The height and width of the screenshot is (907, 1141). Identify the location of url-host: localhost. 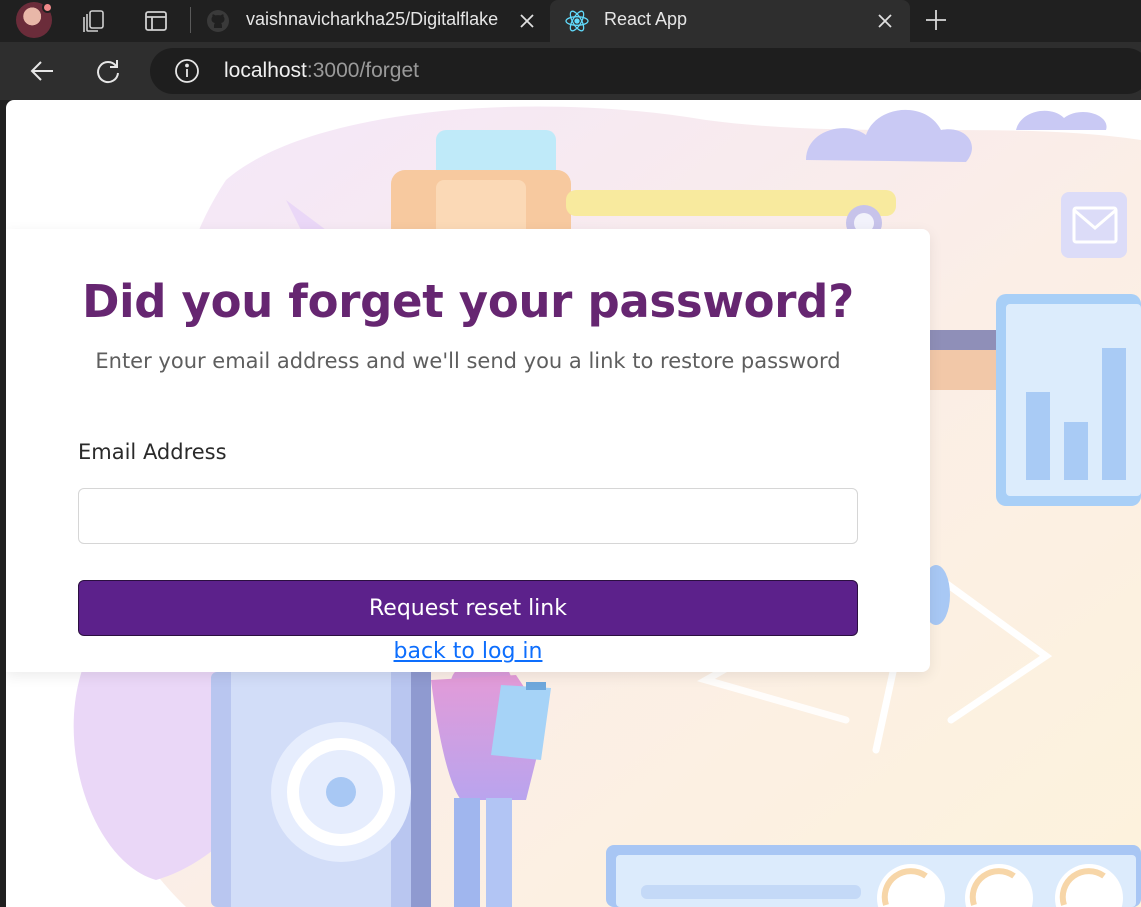
(265, 70).